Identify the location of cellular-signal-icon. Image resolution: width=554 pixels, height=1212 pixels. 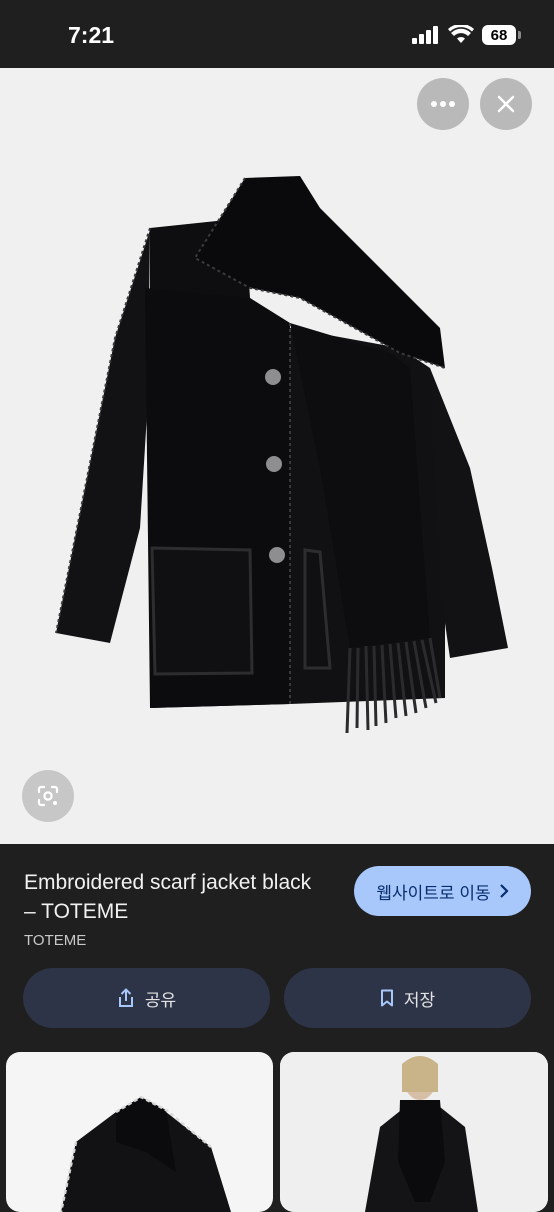
(425, 35).